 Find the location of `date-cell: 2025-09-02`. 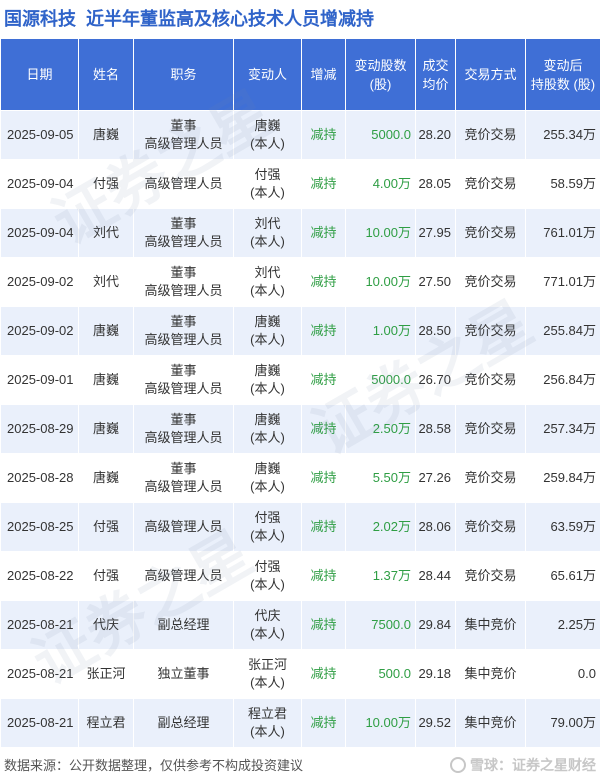

date-cell: 2025-09-02 is located at coordinates (39, 282).